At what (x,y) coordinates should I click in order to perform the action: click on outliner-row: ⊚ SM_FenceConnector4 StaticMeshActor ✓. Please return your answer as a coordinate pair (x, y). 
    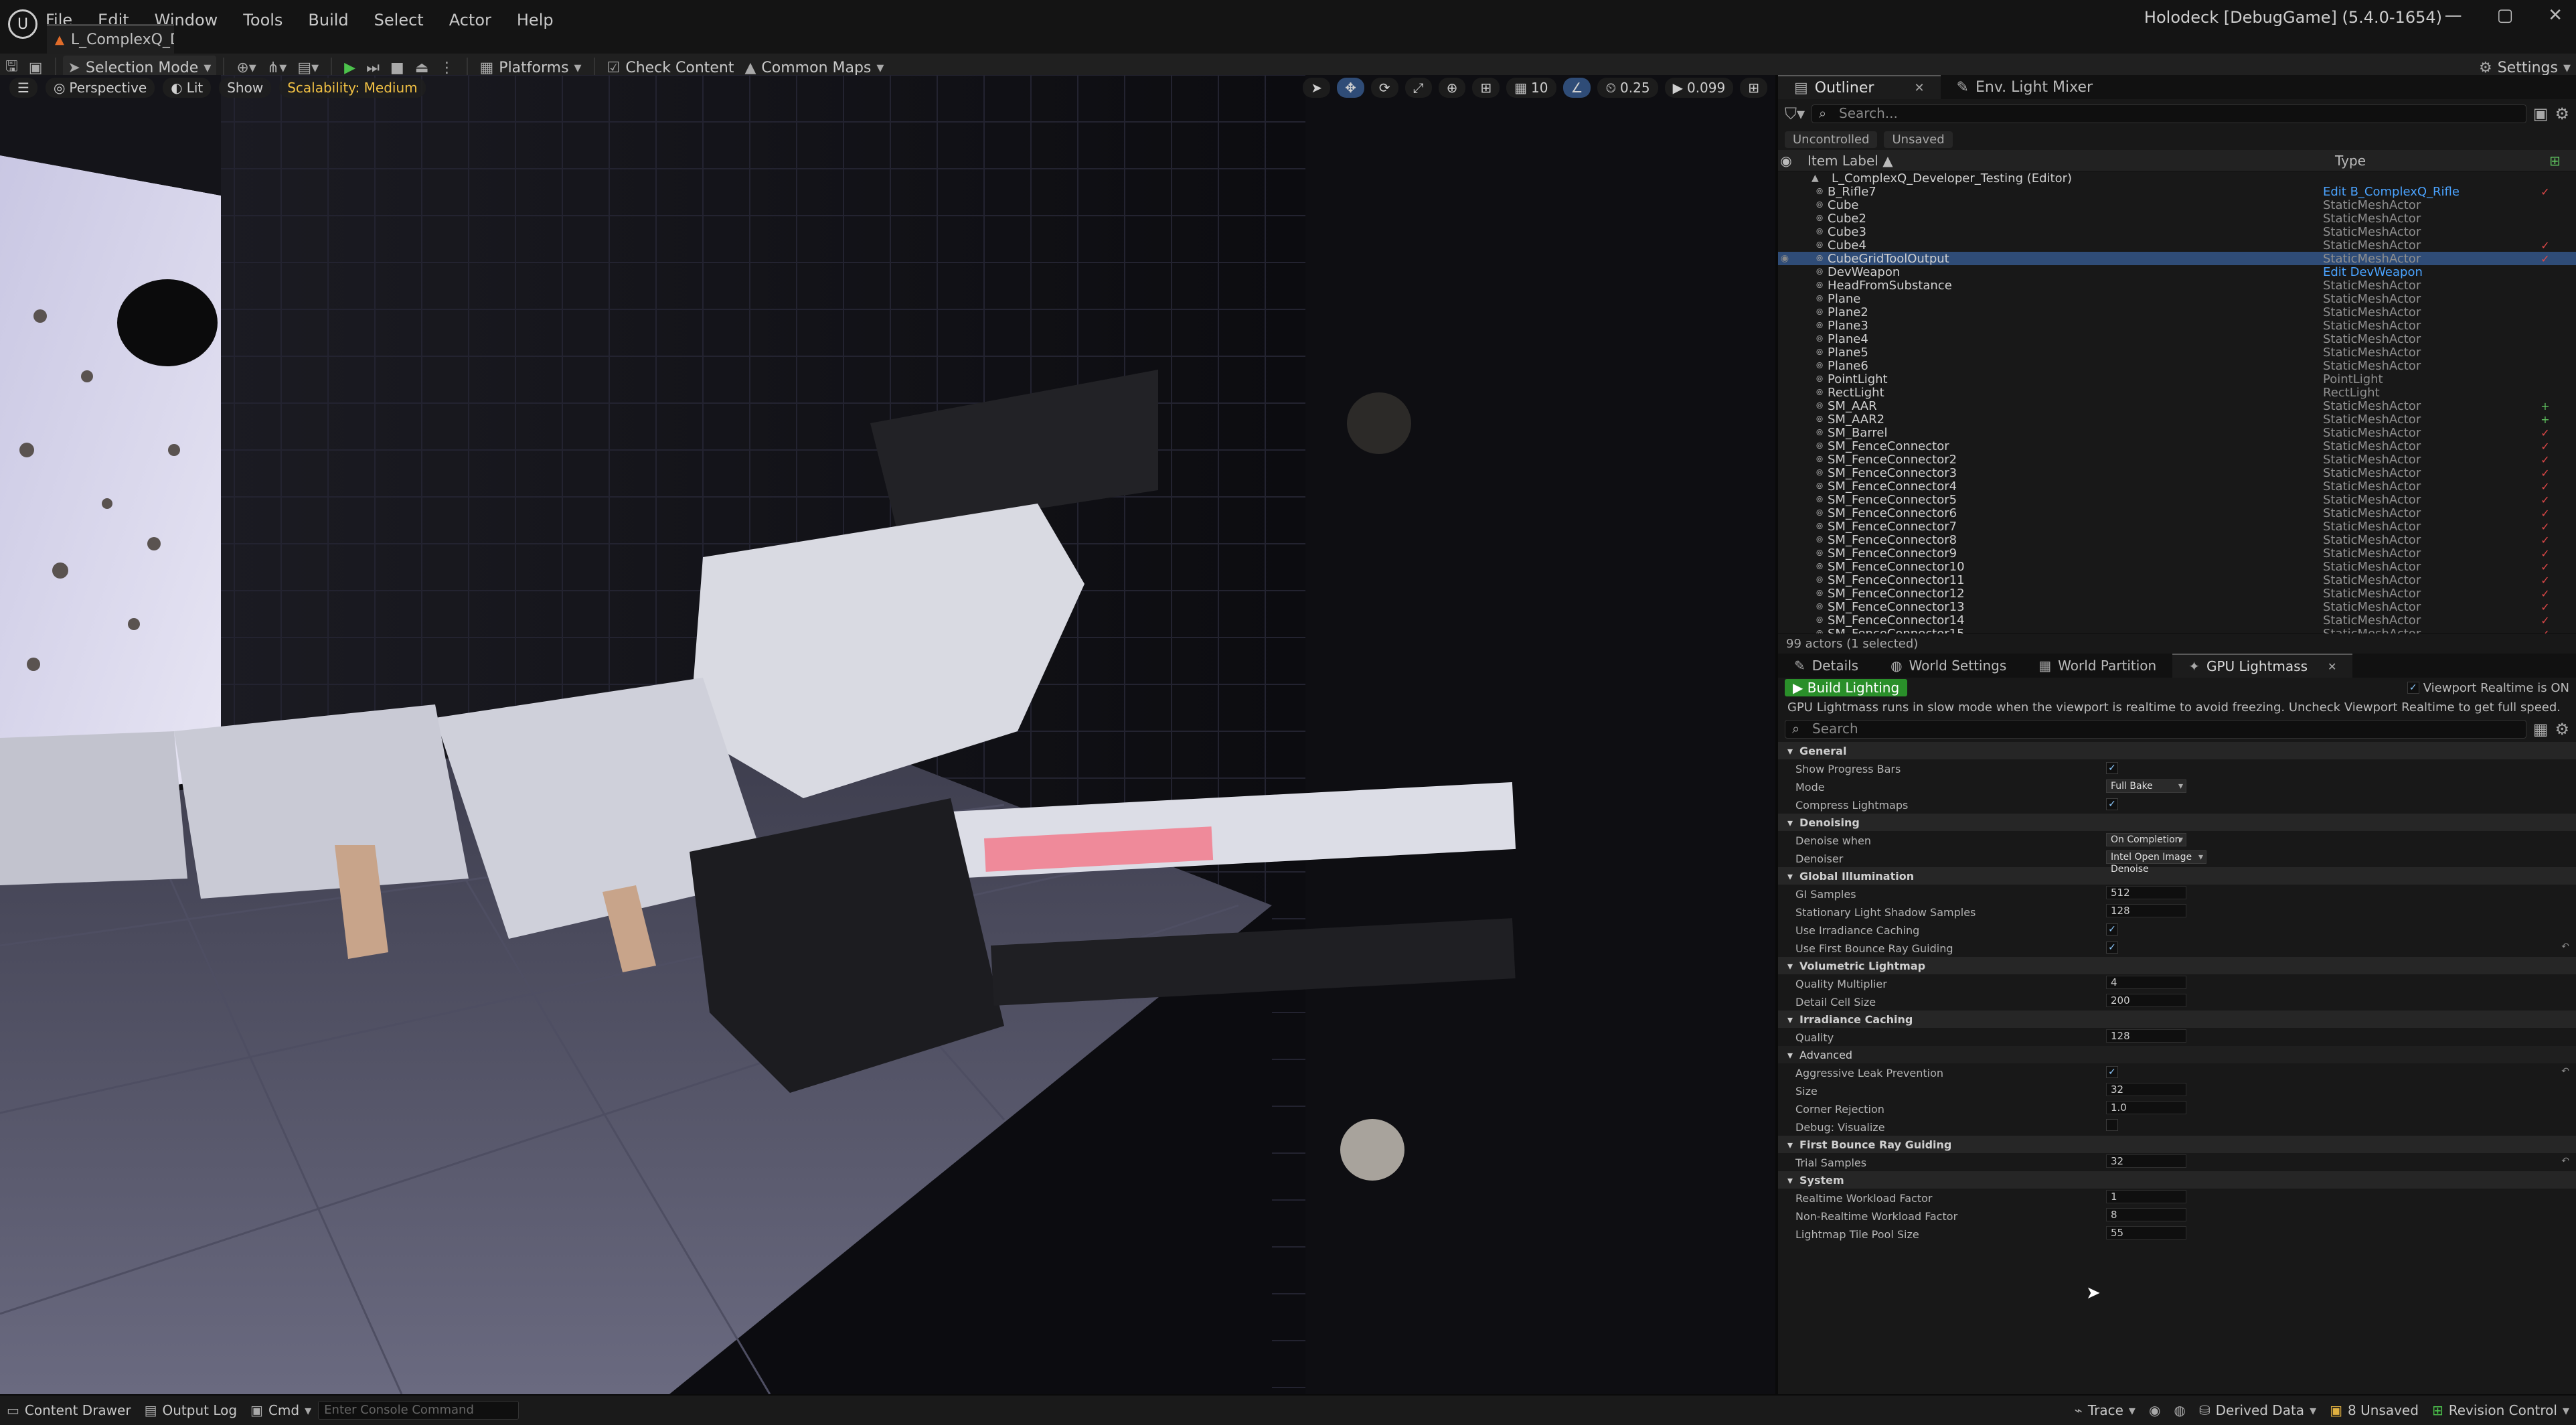
    Looking at the image, I should click on (2177, 486).